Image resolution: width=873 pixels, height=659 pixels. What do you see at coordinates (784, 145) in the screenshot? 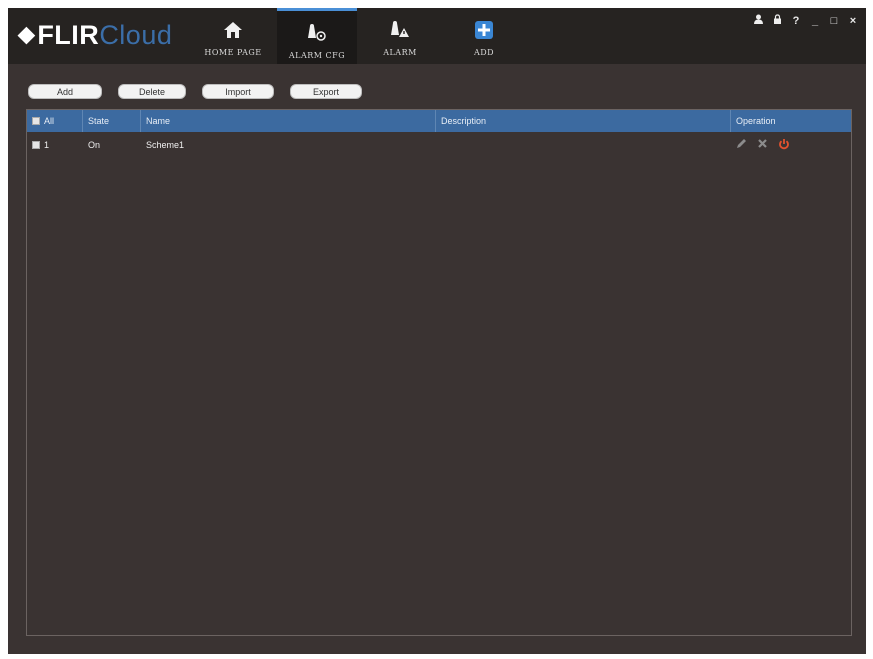
I see `power-icon` at bounding box center [784, 145].